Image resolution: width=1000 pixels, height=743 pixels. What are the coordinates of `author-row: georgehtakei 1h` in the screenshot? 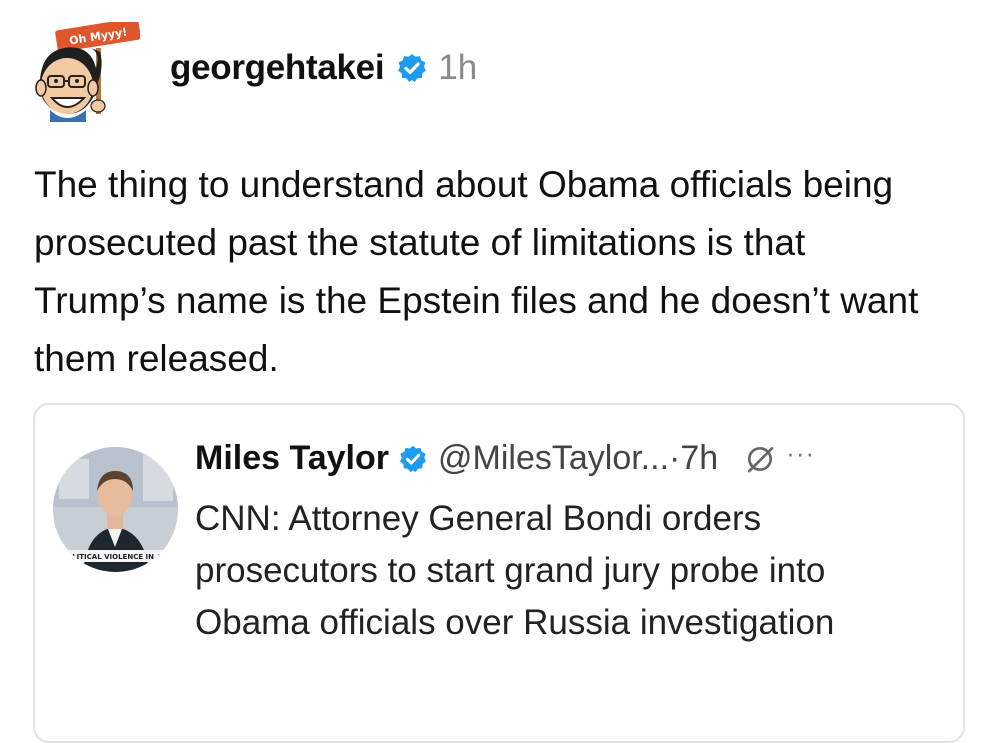 It's located at (323, 68).